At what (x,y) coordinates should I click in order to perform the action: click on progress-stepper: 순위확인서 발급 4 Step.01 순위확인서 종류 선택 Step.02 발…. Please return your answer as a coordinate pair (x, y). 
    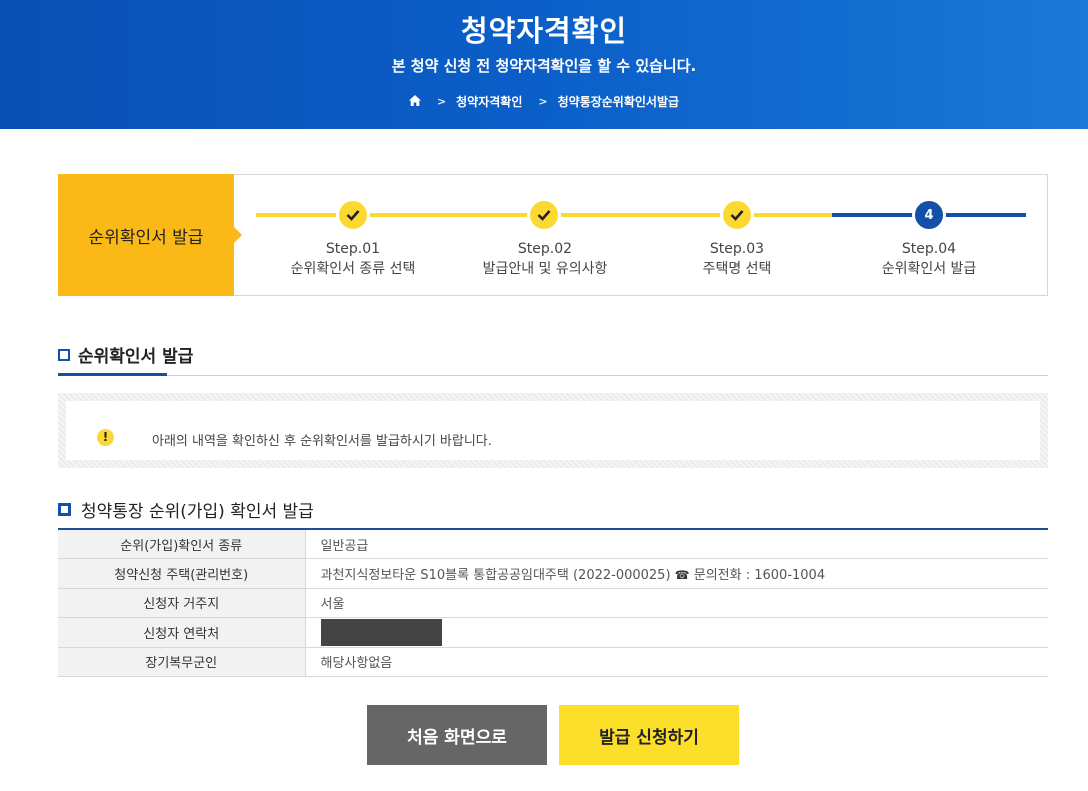
    Looking at the image, I should click on (553, 235).